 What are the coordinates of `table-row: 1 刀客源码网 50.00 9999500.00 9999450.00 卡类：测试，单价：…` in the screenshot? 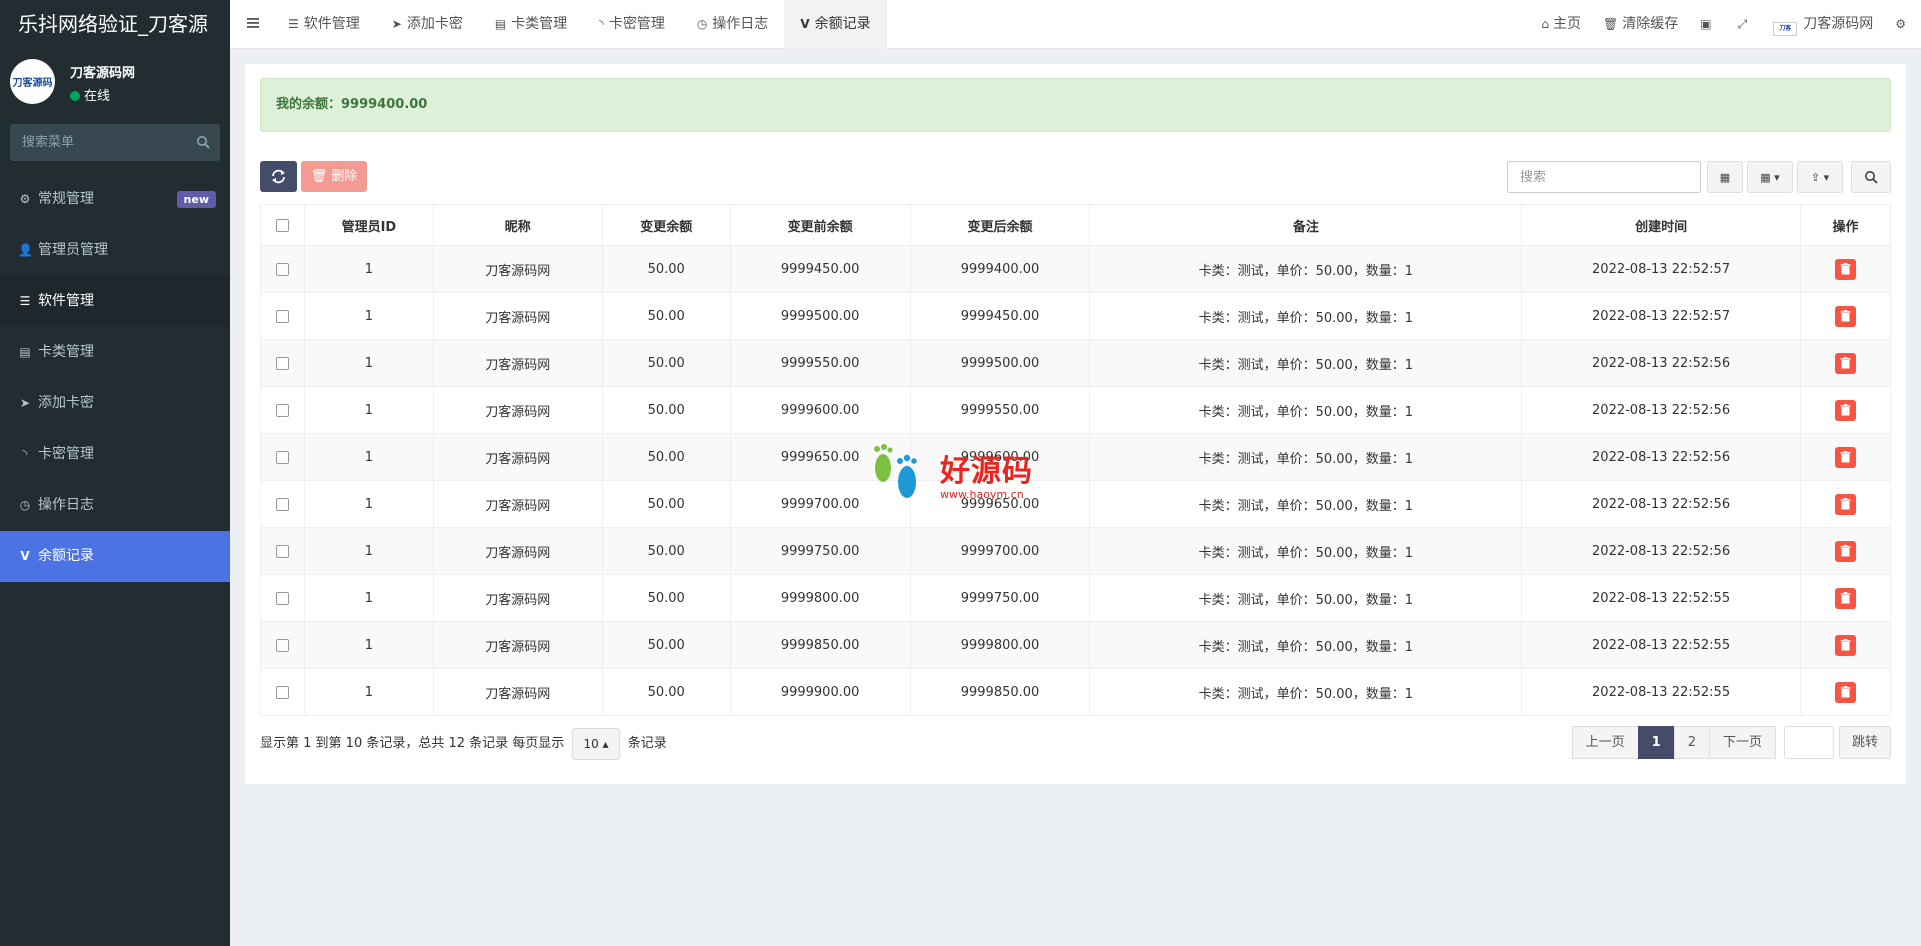 It's located at (1076, 316).